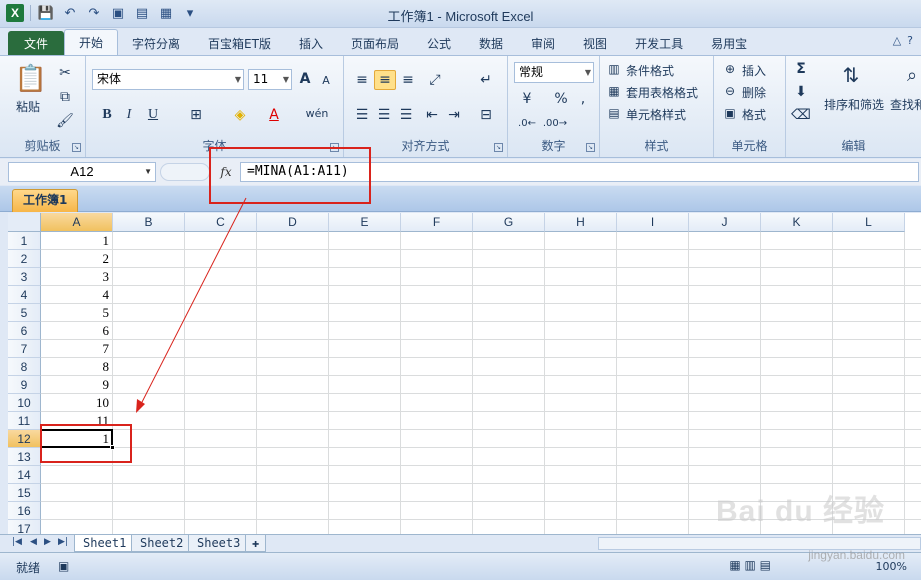 This screenshot has height=580, width=921. What do you see at coordinates (221, 222) in the screenshot?
I see `column-header-c: C` at bounding box center [221, 222].